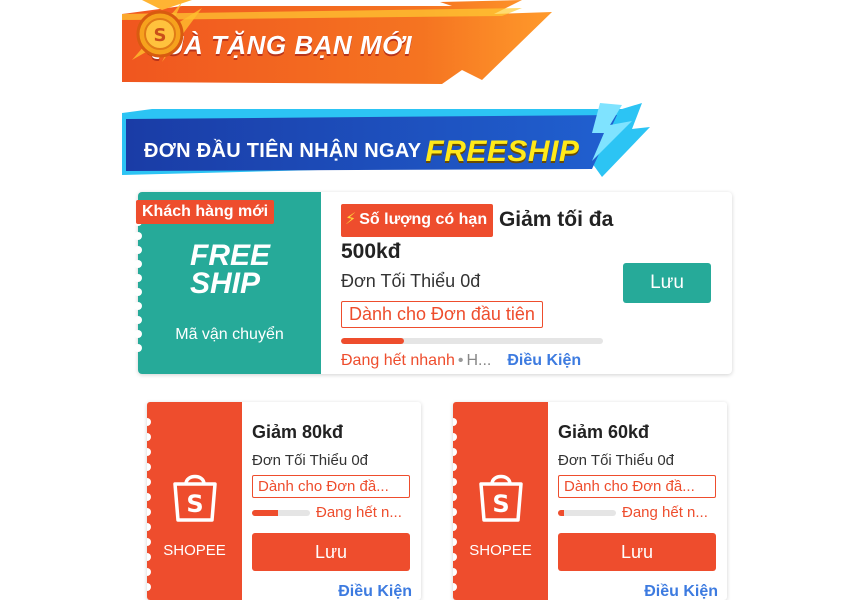 The height and width of the screenshot is (600, 850). Describe the element at coordinates (604, 432) in the screenshot. I see `voucher-discount-title: Giảm 60kđ` at that location.